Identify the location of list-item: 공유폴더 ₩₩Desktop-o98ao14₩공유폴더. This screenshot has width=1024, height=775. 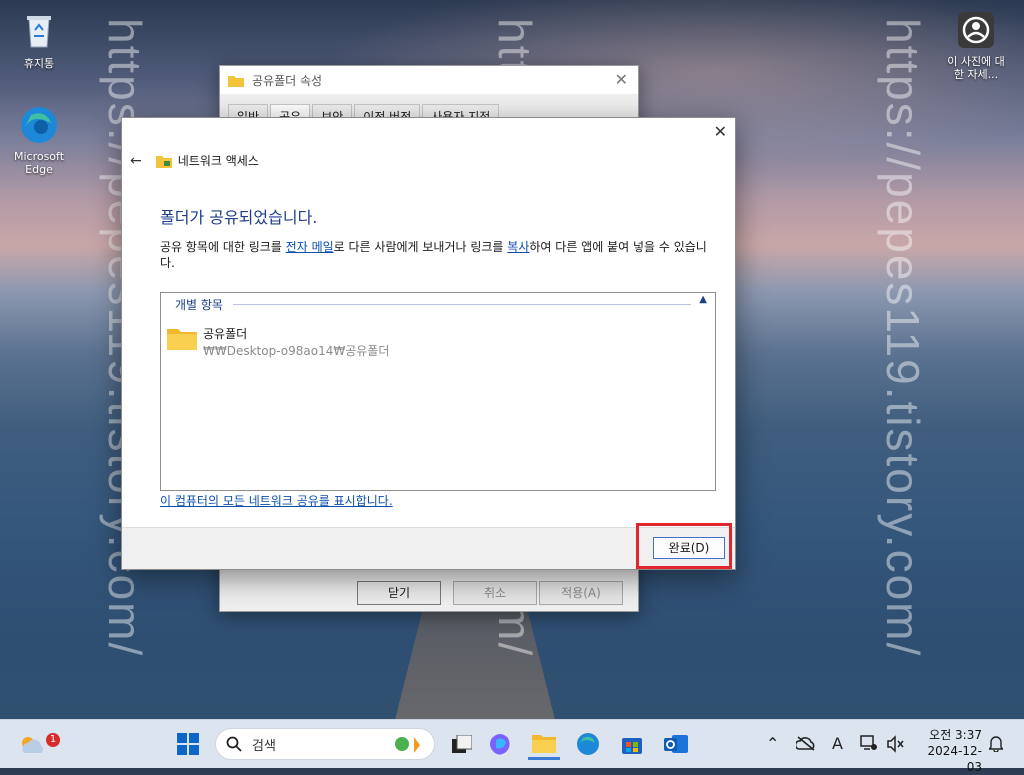
(278, 342).